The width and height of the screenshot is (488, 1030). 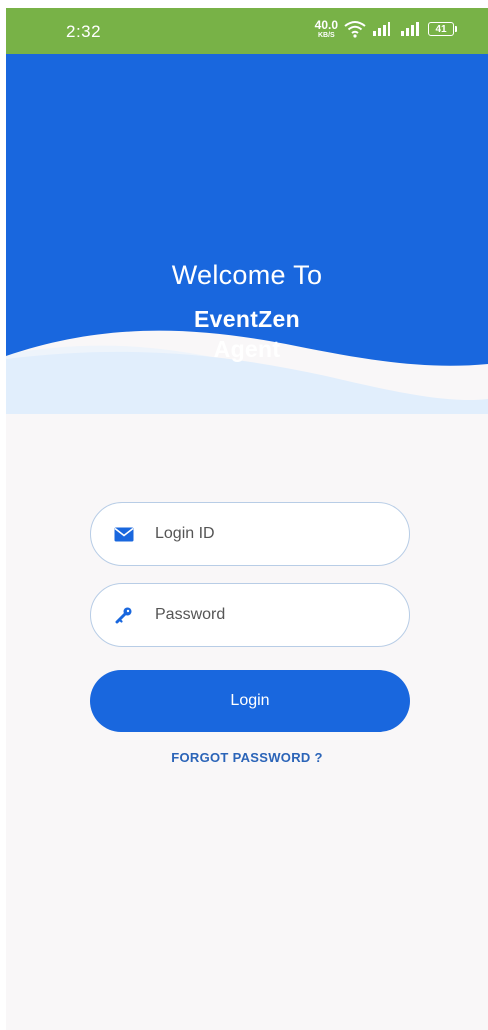 I want to click on envelope-icon, so click(x=124, y=534).